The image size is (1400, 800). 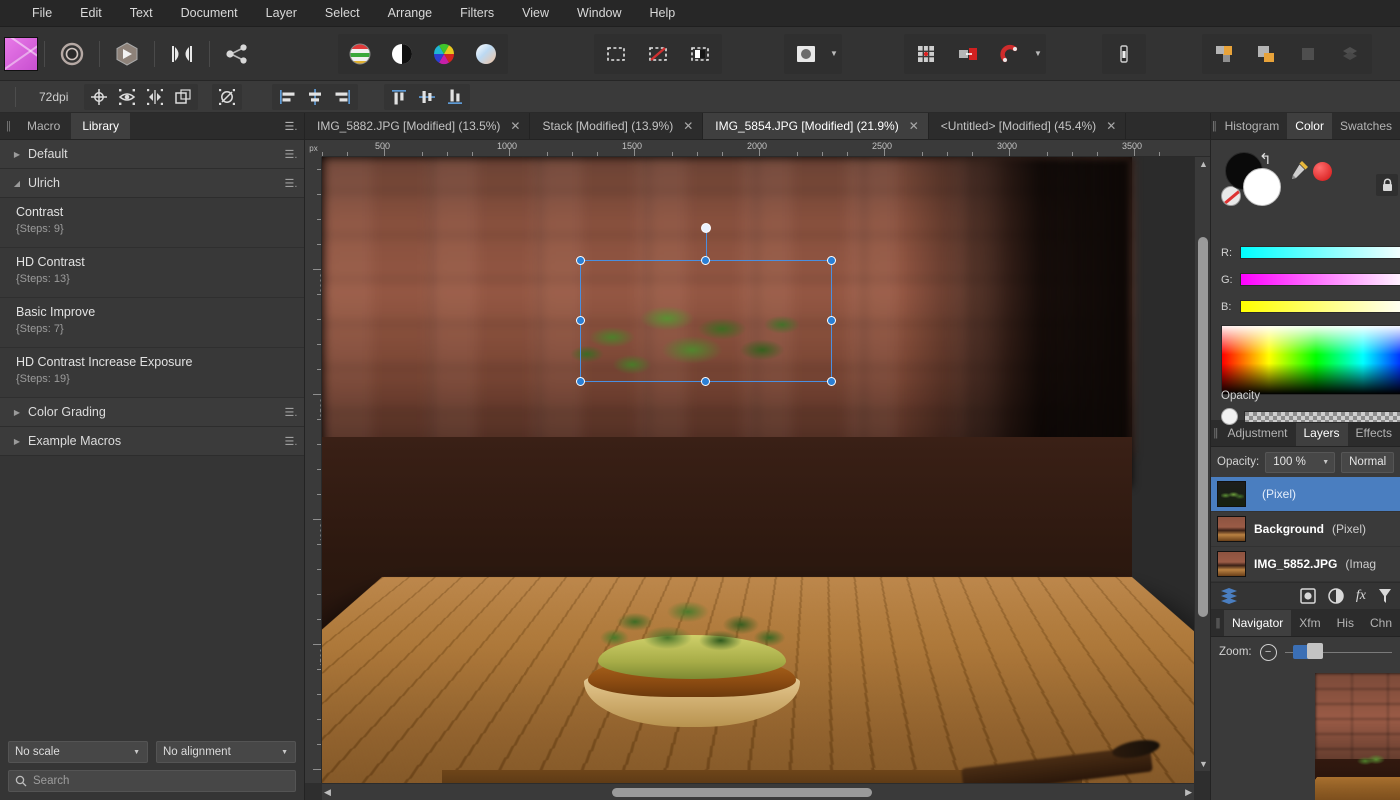 What do you see at coordinates (1367, 462) in the screenshot?
I see `blend-mode-select: Normal` at bounding box center [1367, 462].